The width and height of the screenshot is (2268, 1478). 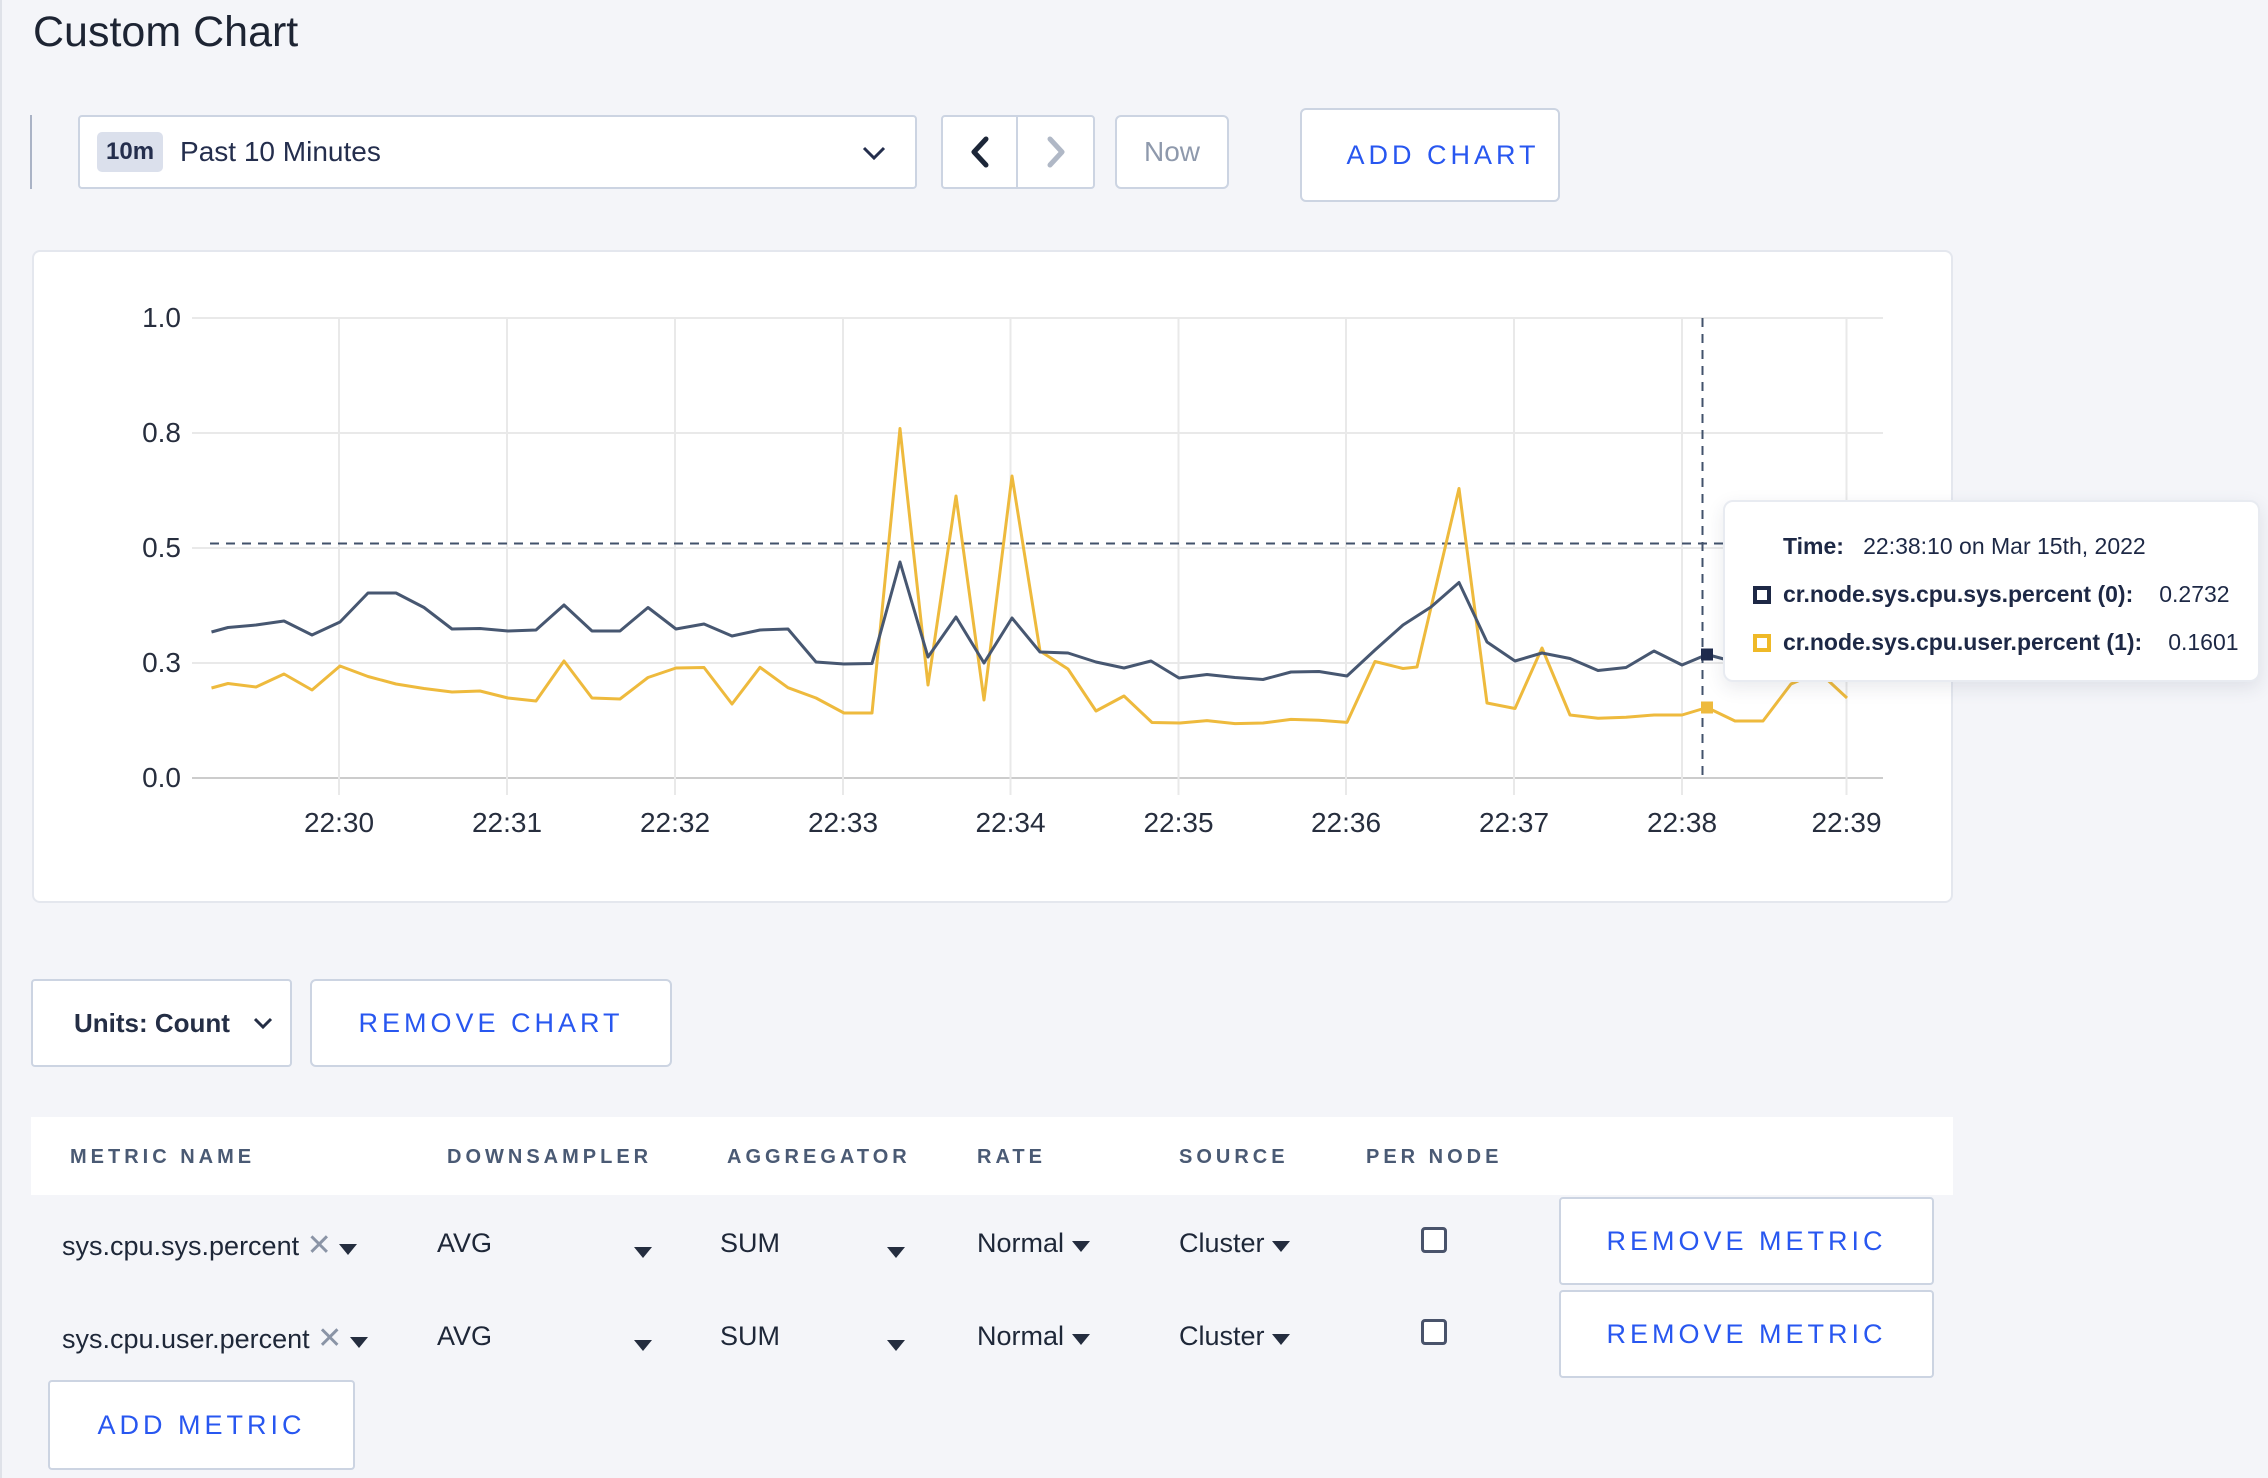 I want to click on svg-text: 22:37, so click(x=1514, y=822).